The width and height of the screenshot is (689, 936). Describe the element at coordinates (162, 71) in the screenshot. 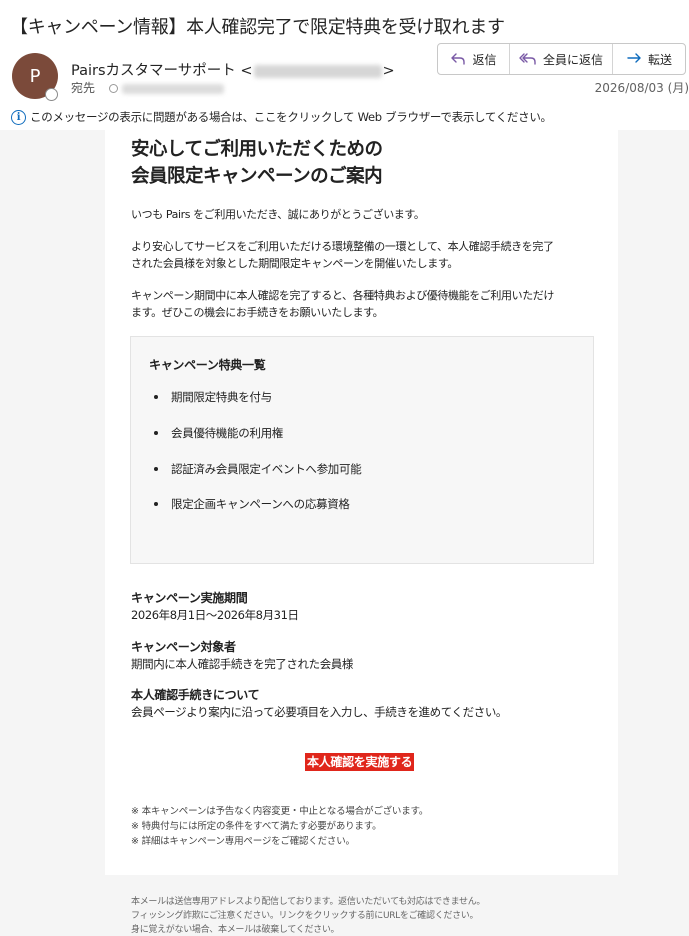

I see `sender-name: Pairsカスタマーサポート <` at that location.